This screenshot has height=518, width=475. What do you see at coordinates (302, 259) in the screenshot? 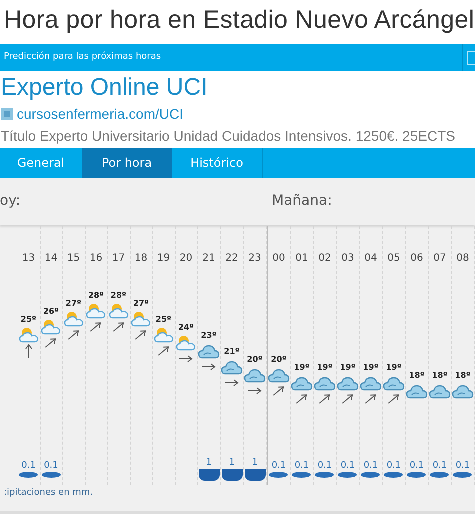
I see `hour-label: 01` at bounding box center [302, 259].